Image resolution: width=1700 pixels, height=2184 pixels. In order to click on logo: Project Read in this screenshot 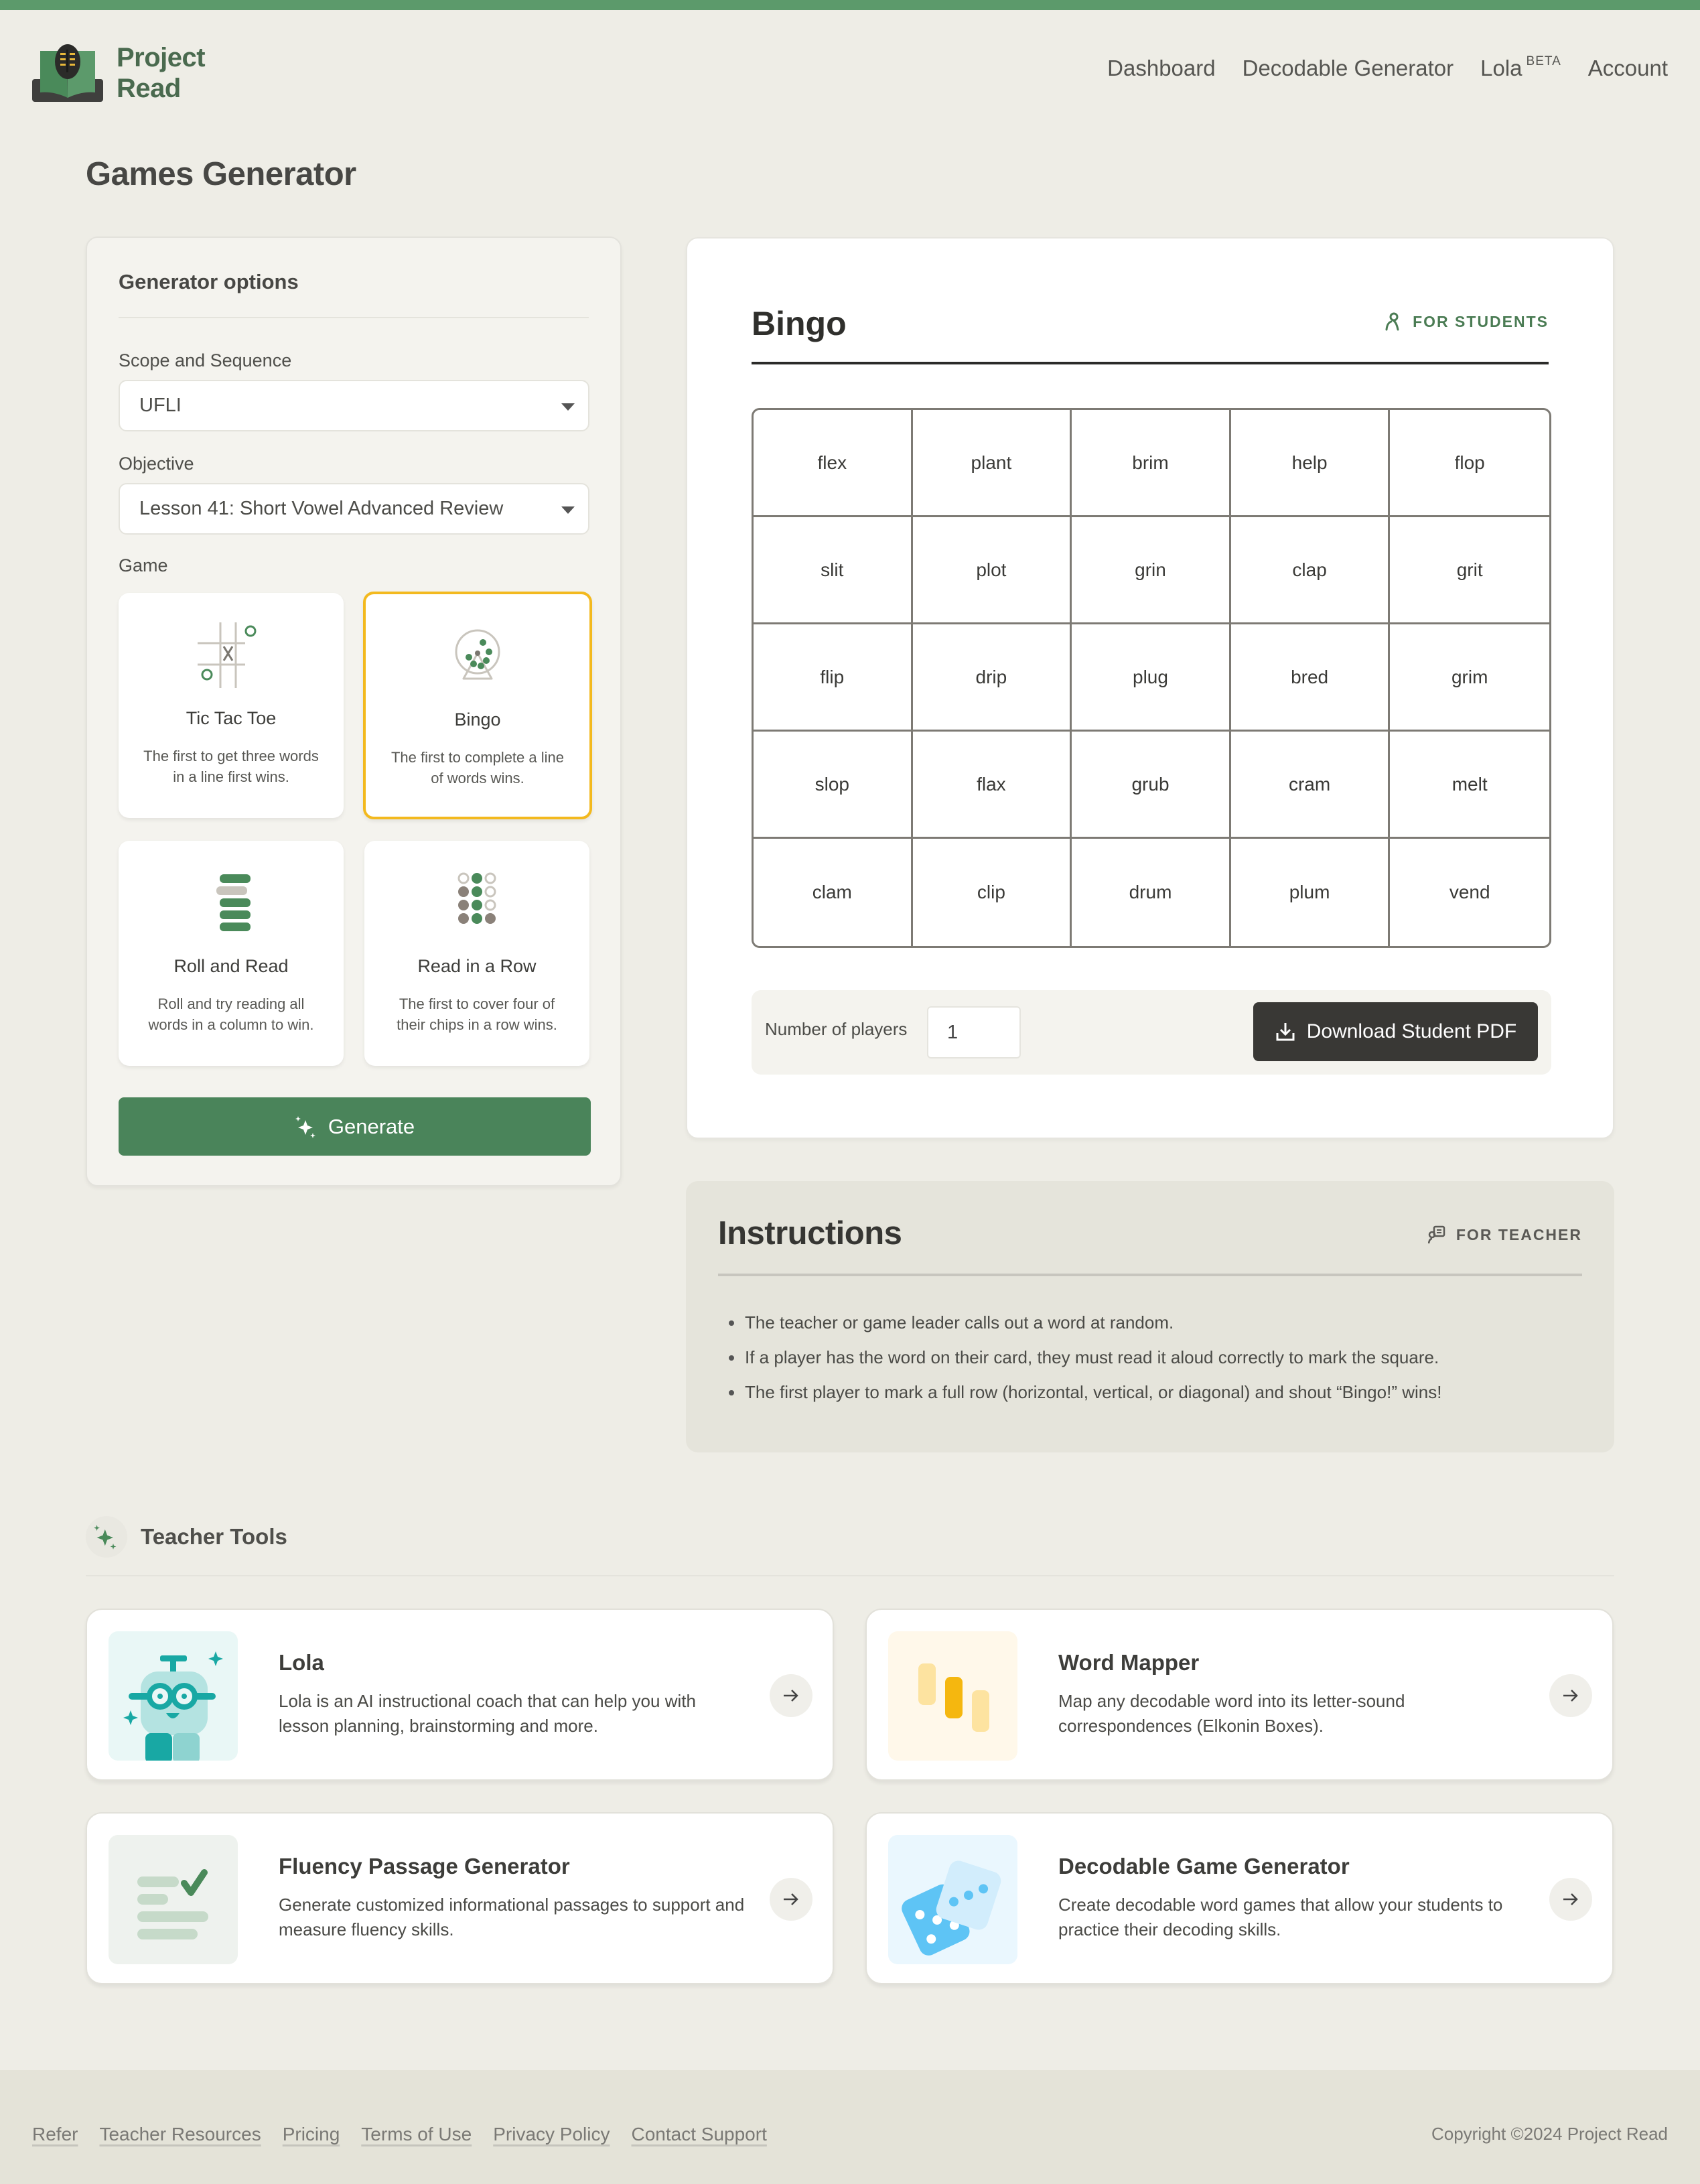, I will do `click(119, 73)`.